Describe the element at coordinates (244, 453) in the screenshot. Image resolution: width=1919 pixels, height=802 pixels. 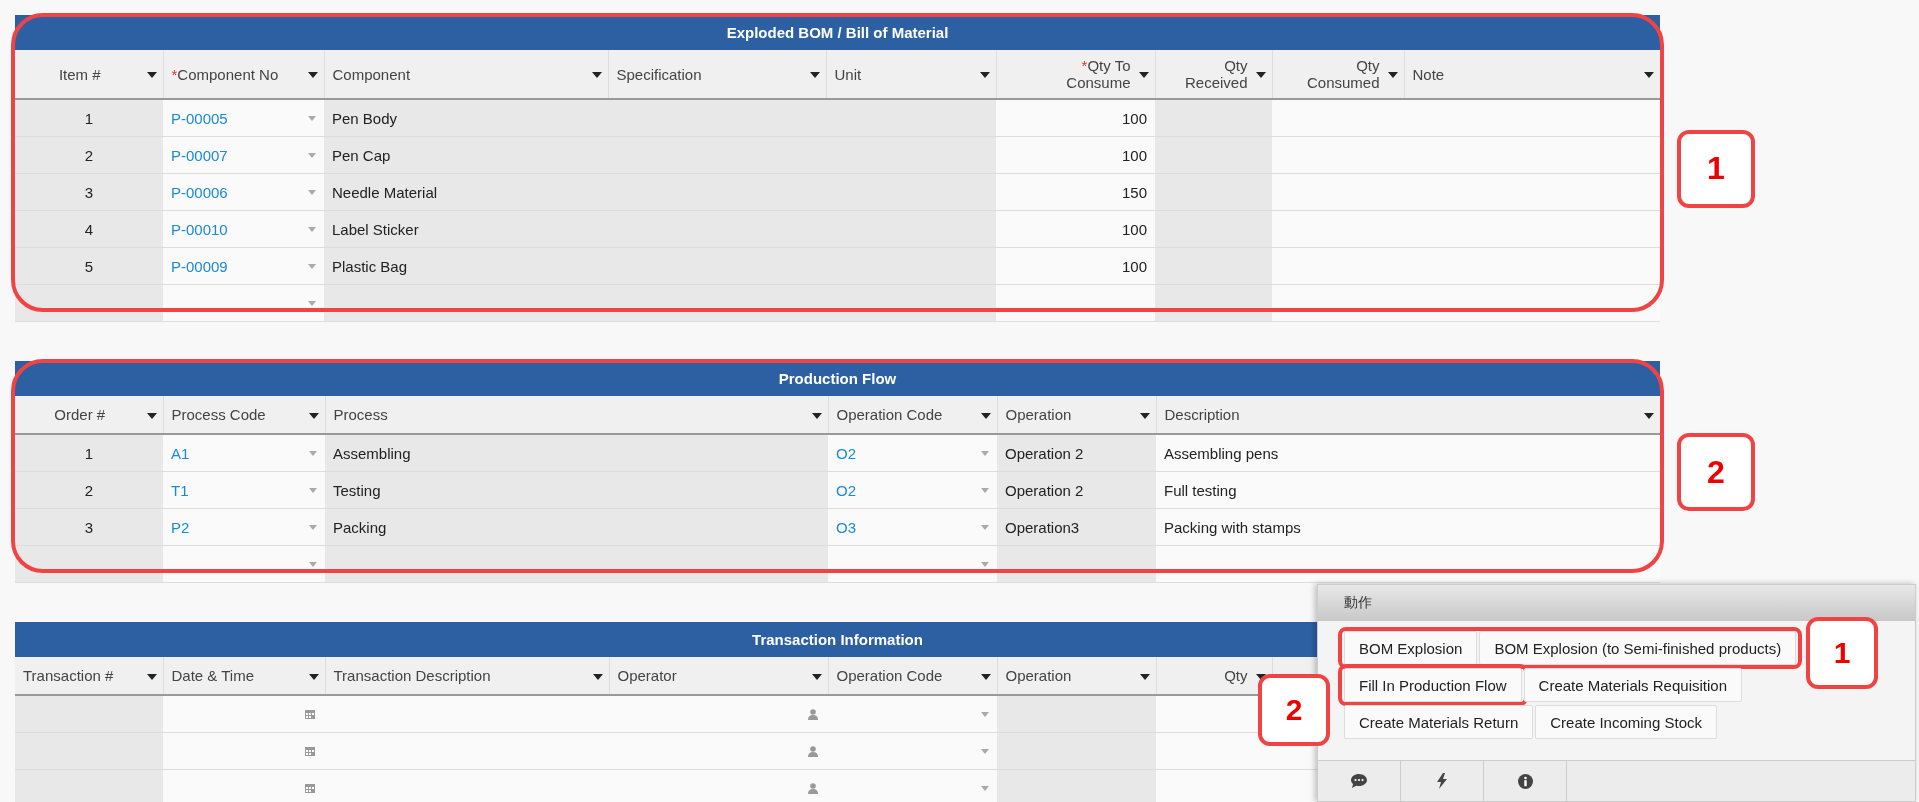
I see `table-cell: A1` at that location.